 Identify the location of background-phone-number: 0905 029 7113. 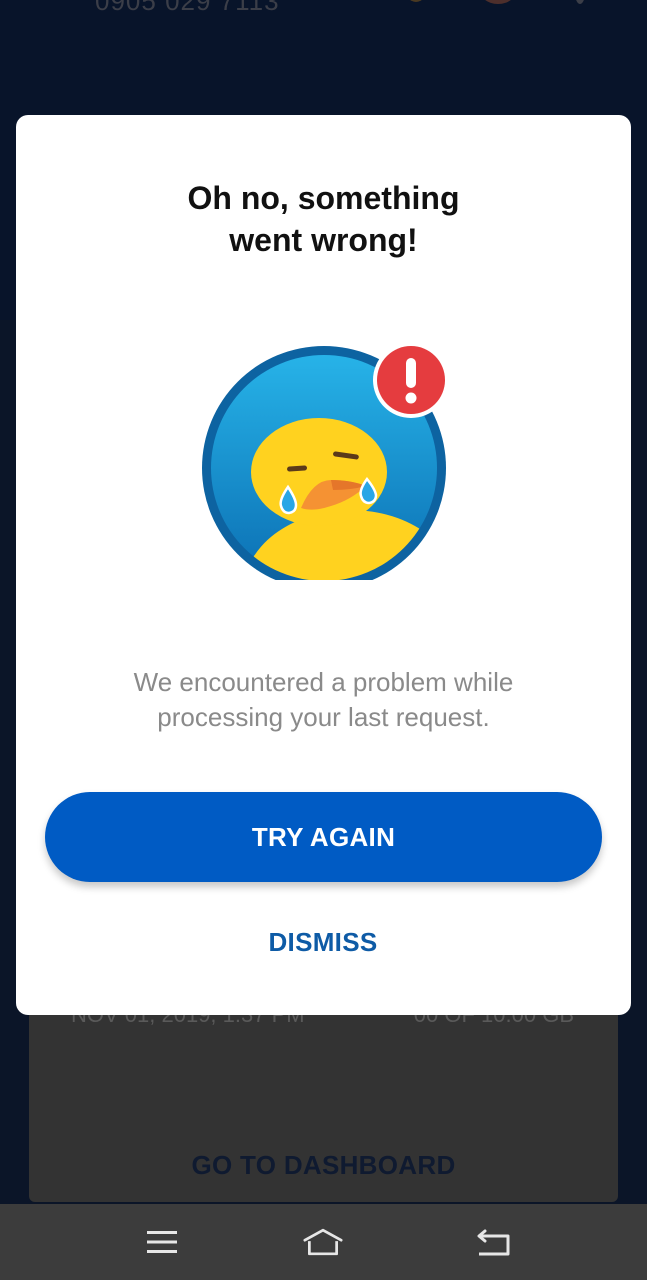
(187, 8).